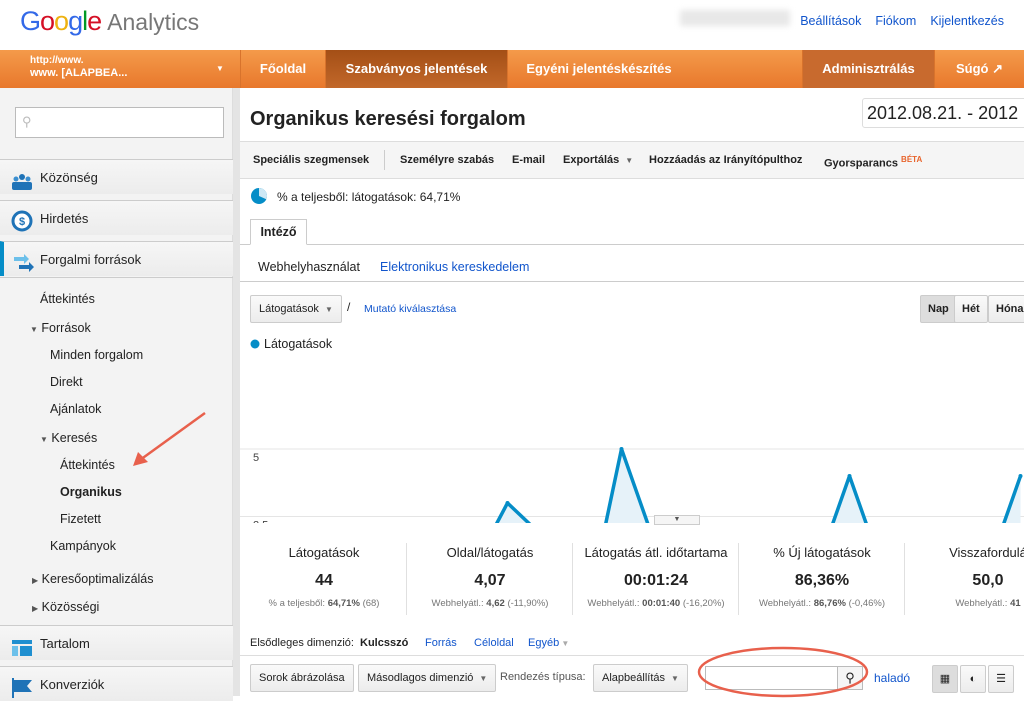 Image resolution: width=1024 pixels, height=711 pixels. I want to click on dimension-other: Egyéb ▼, so click(548, 643).